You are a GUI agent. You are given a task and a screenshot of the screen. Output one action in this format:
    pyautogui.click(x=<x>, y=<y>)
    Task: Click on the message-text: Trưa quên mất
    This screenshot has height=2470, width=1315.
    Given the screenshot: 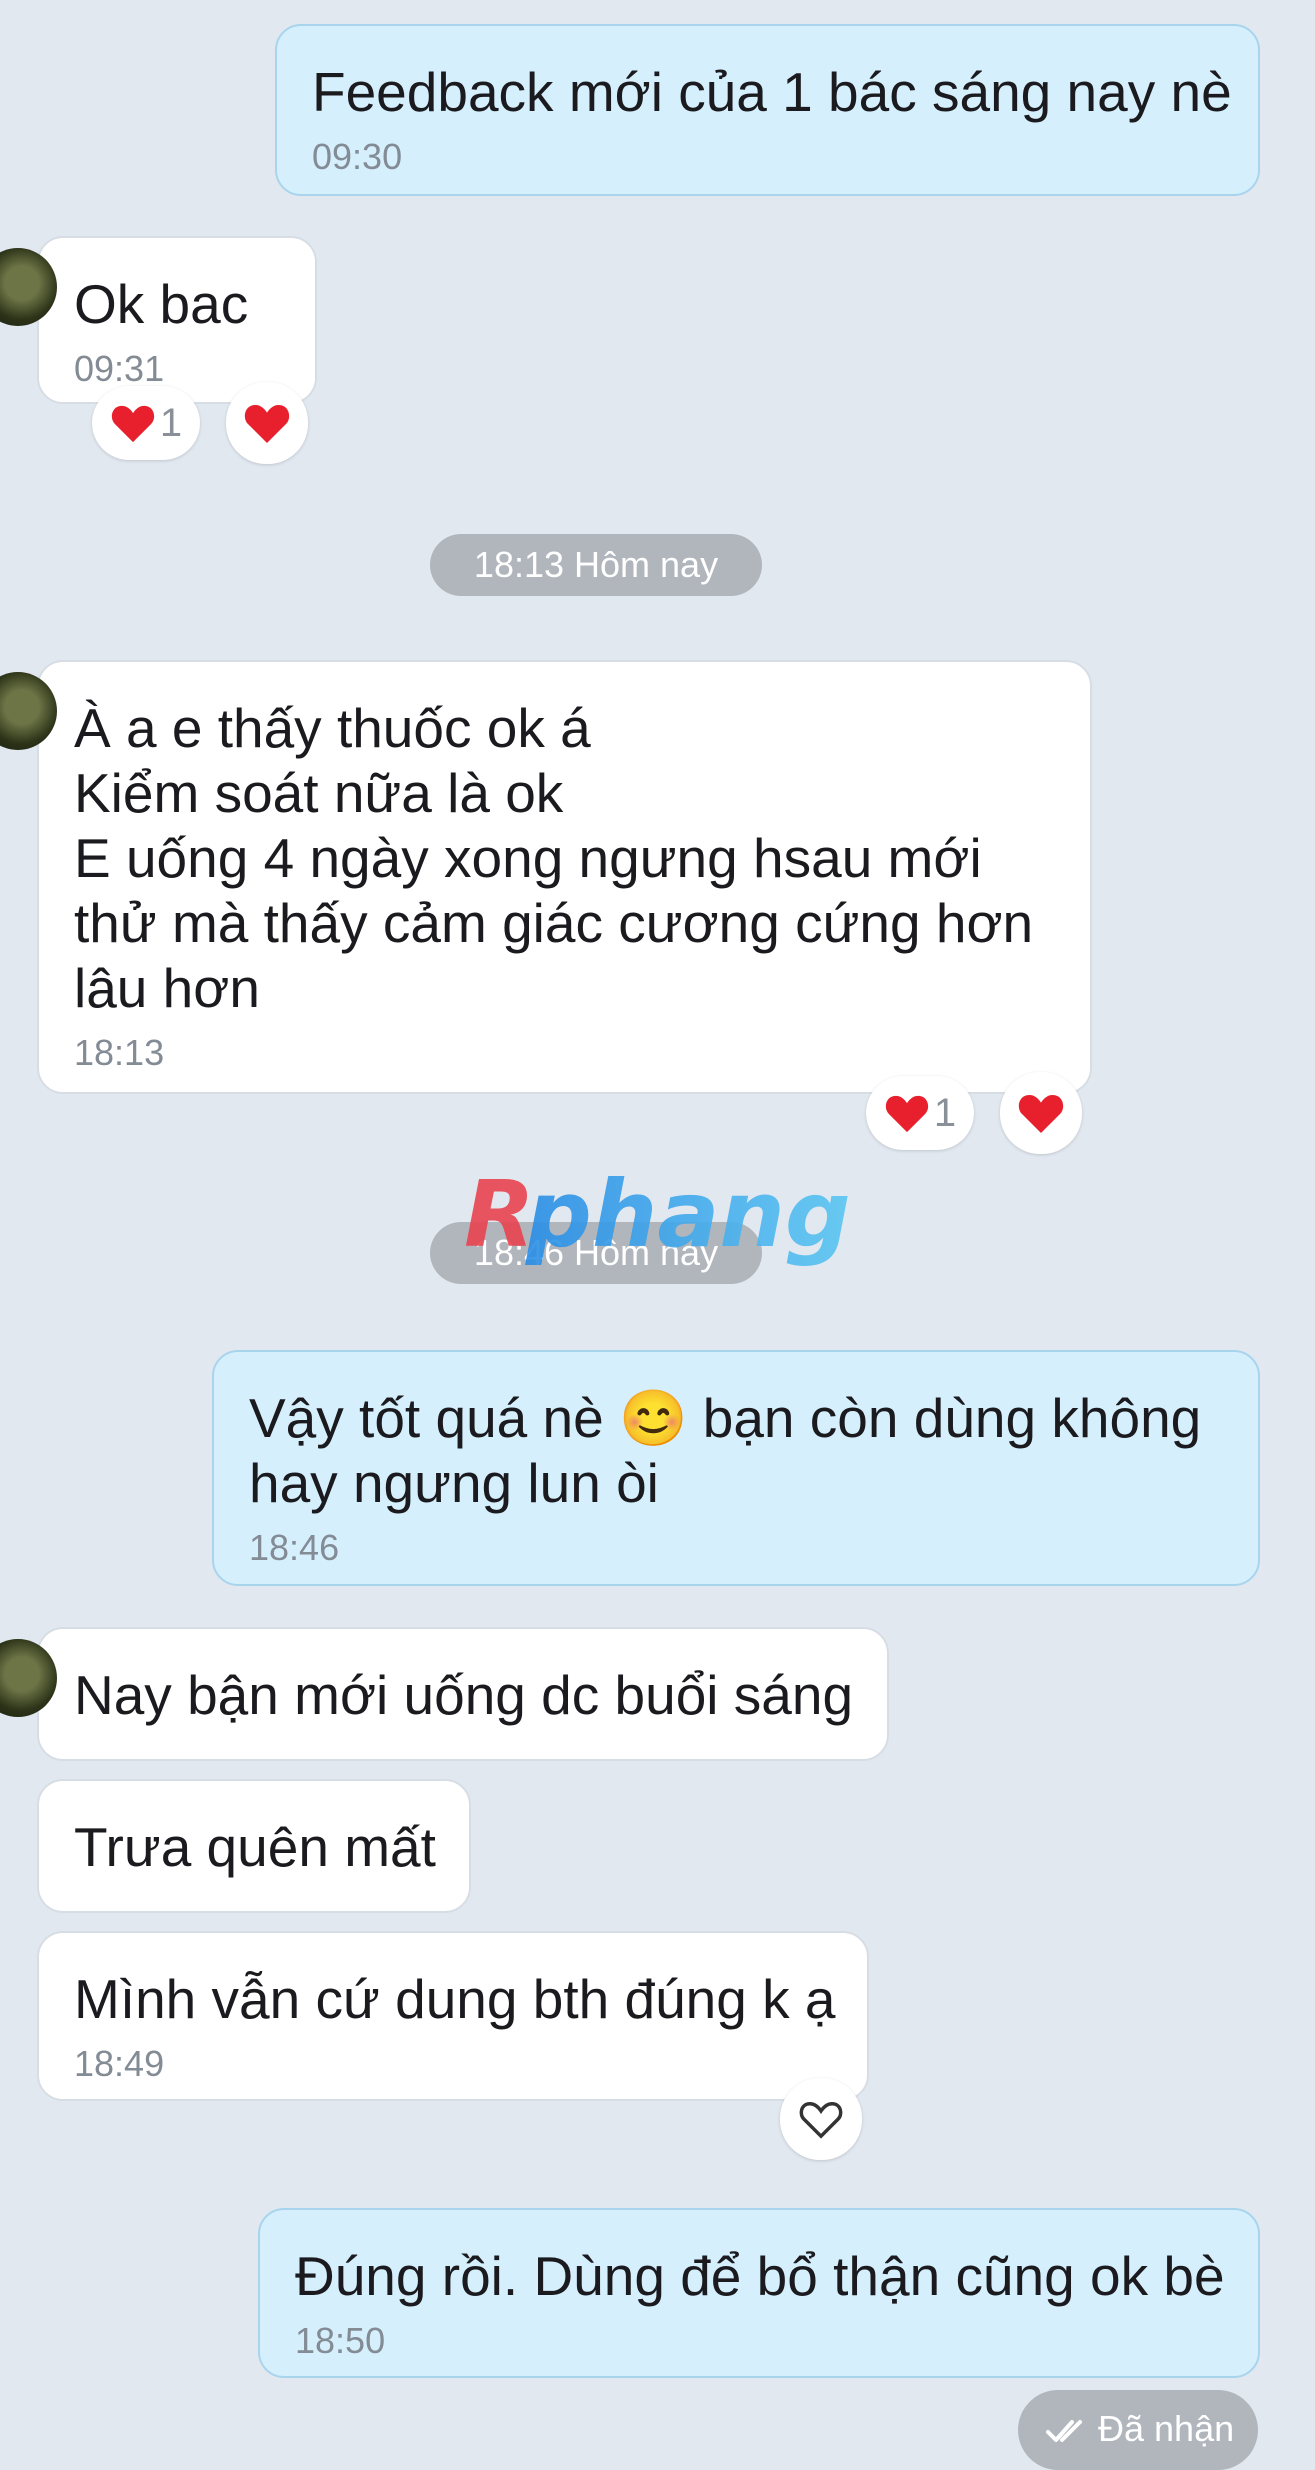 What is the action you would take?
    pyautogui.click(x=255, y=1847)
    